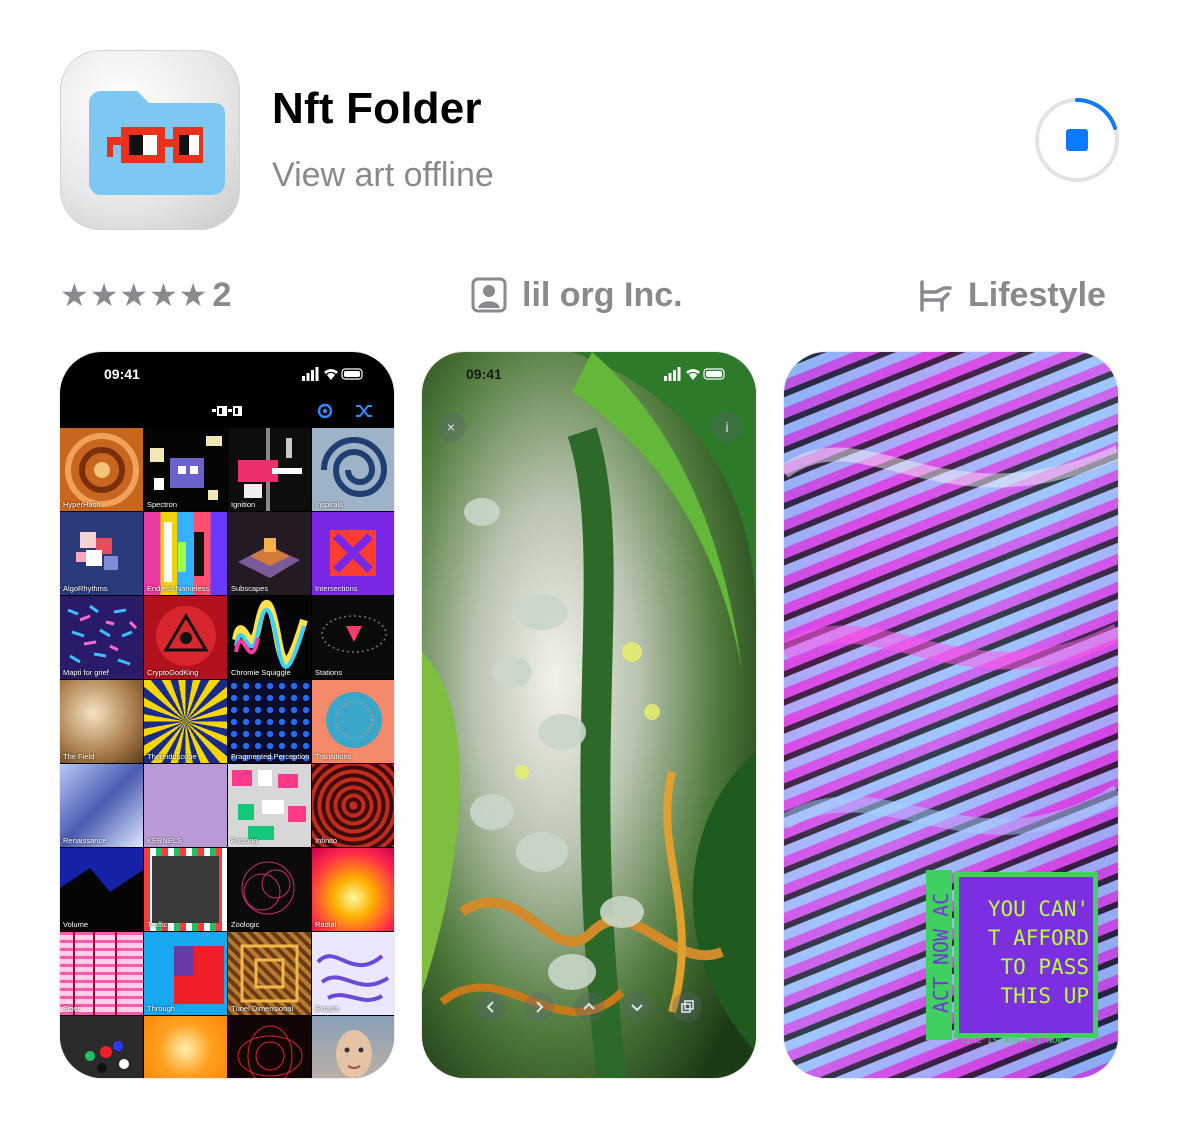  What do you see at coordinates (602, 294) in the screenshot?
I see `developer-name: lil org Inc.` at bounding box center [602, 294].